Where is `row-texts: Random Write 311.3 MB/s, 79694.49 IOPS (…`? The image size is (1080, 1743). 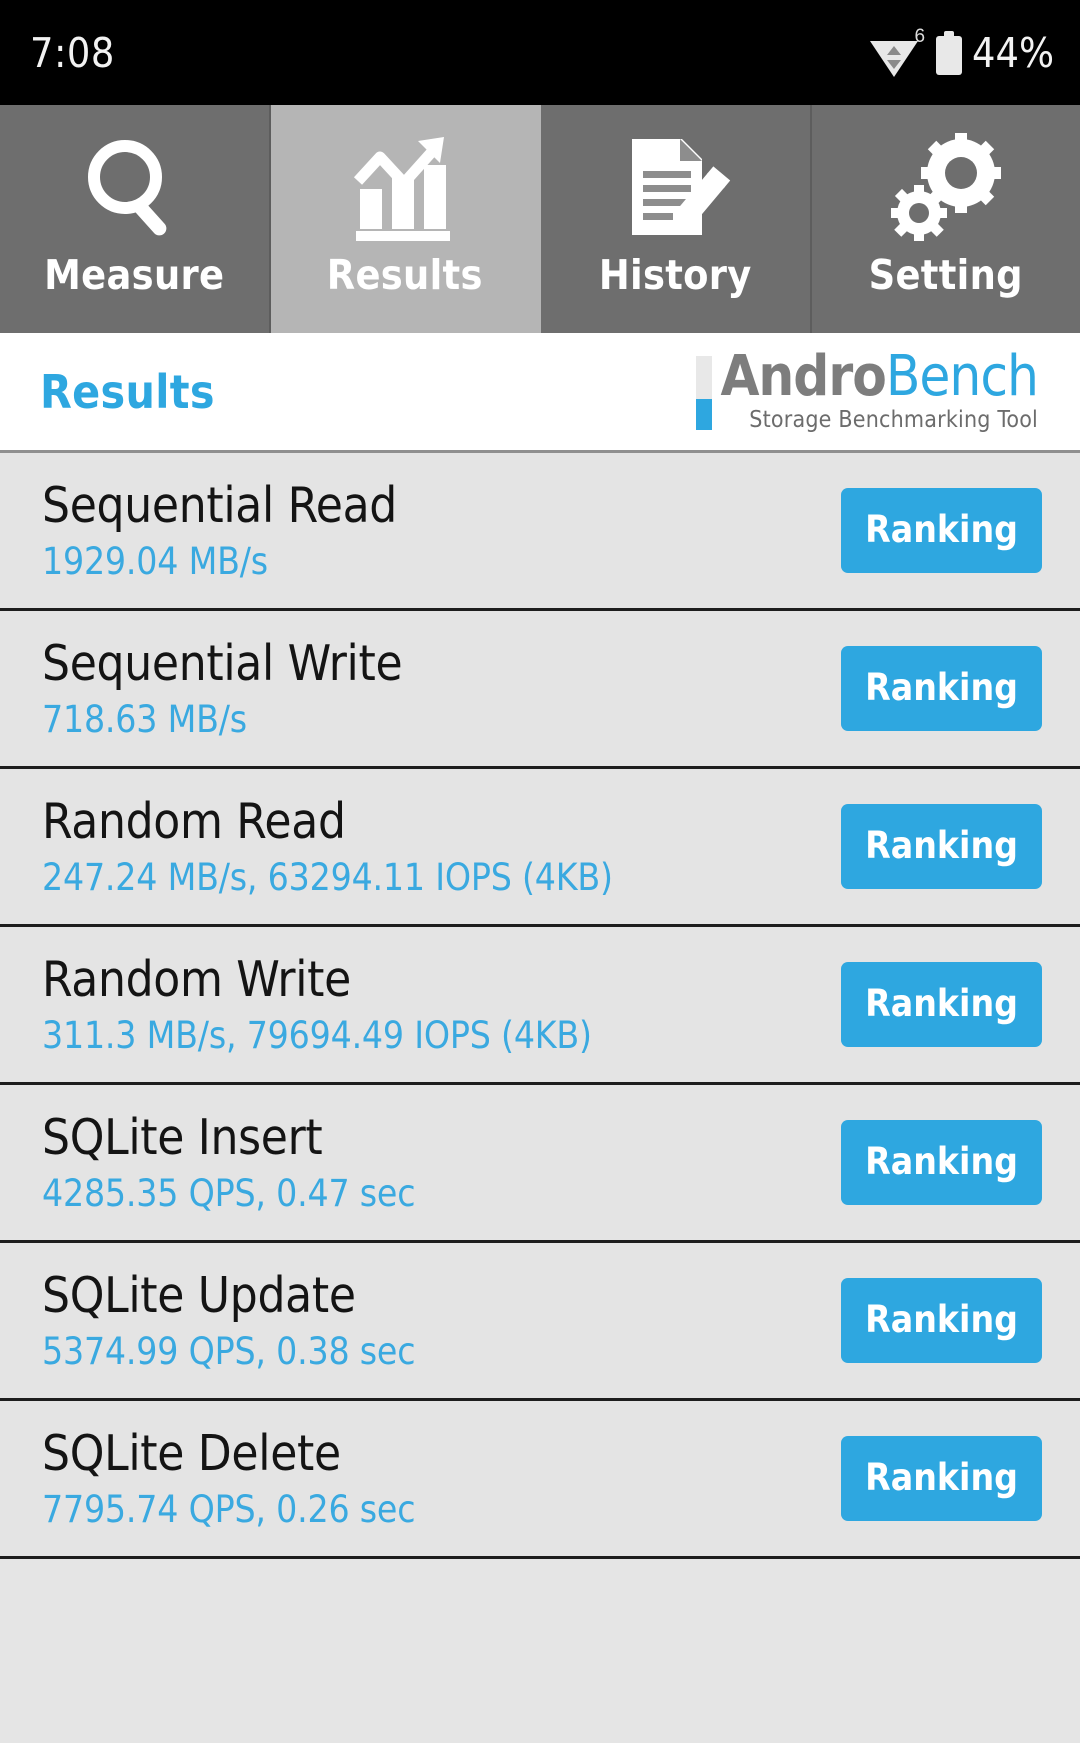
row-texts: Random Write 311.3 MB/s, 79694.49 IOPS (… is located at coordinates (317, 1004).